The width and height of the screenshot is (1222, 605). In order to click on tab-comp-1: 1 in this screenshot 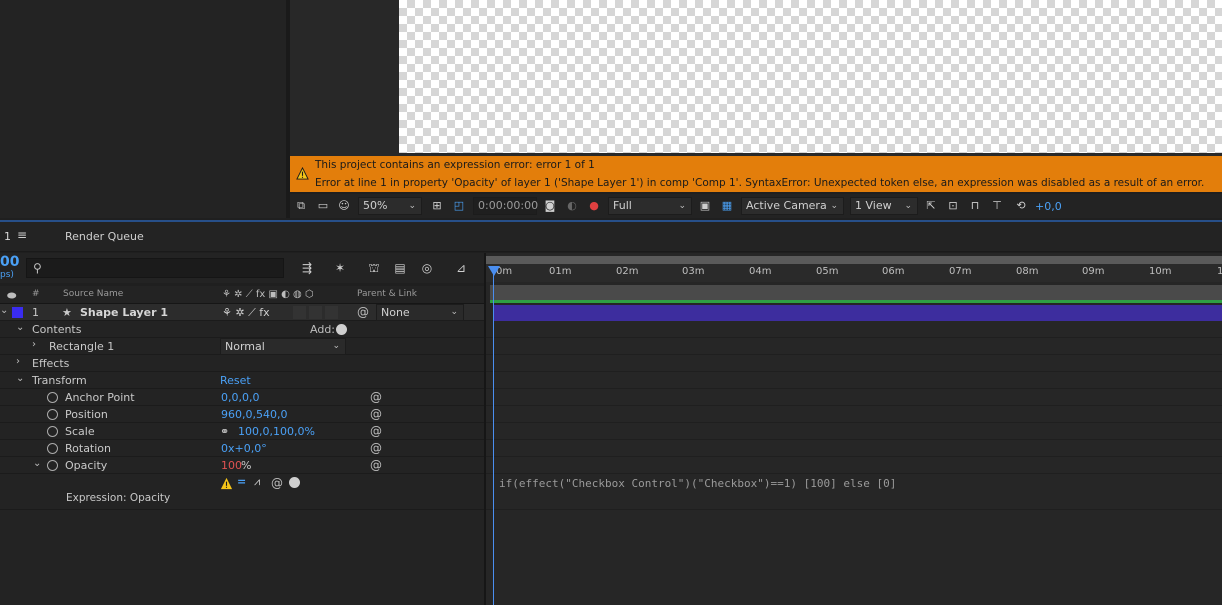, I will do `click(7, 236)`.